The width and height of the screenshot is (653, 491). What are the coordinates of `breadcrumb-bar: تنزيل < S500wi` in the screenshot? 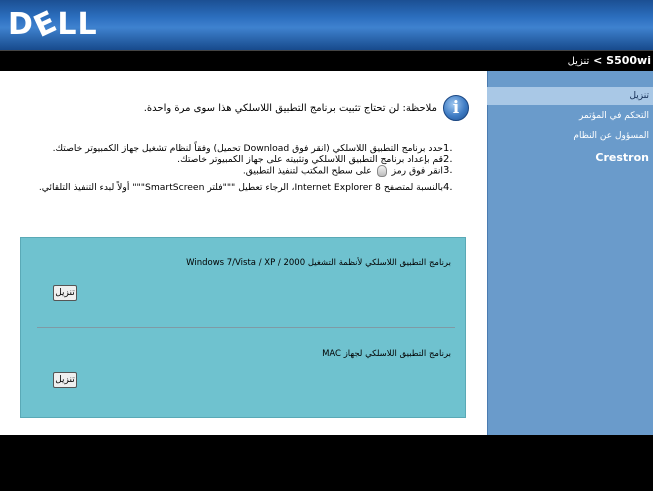 It's located at (326, 60).